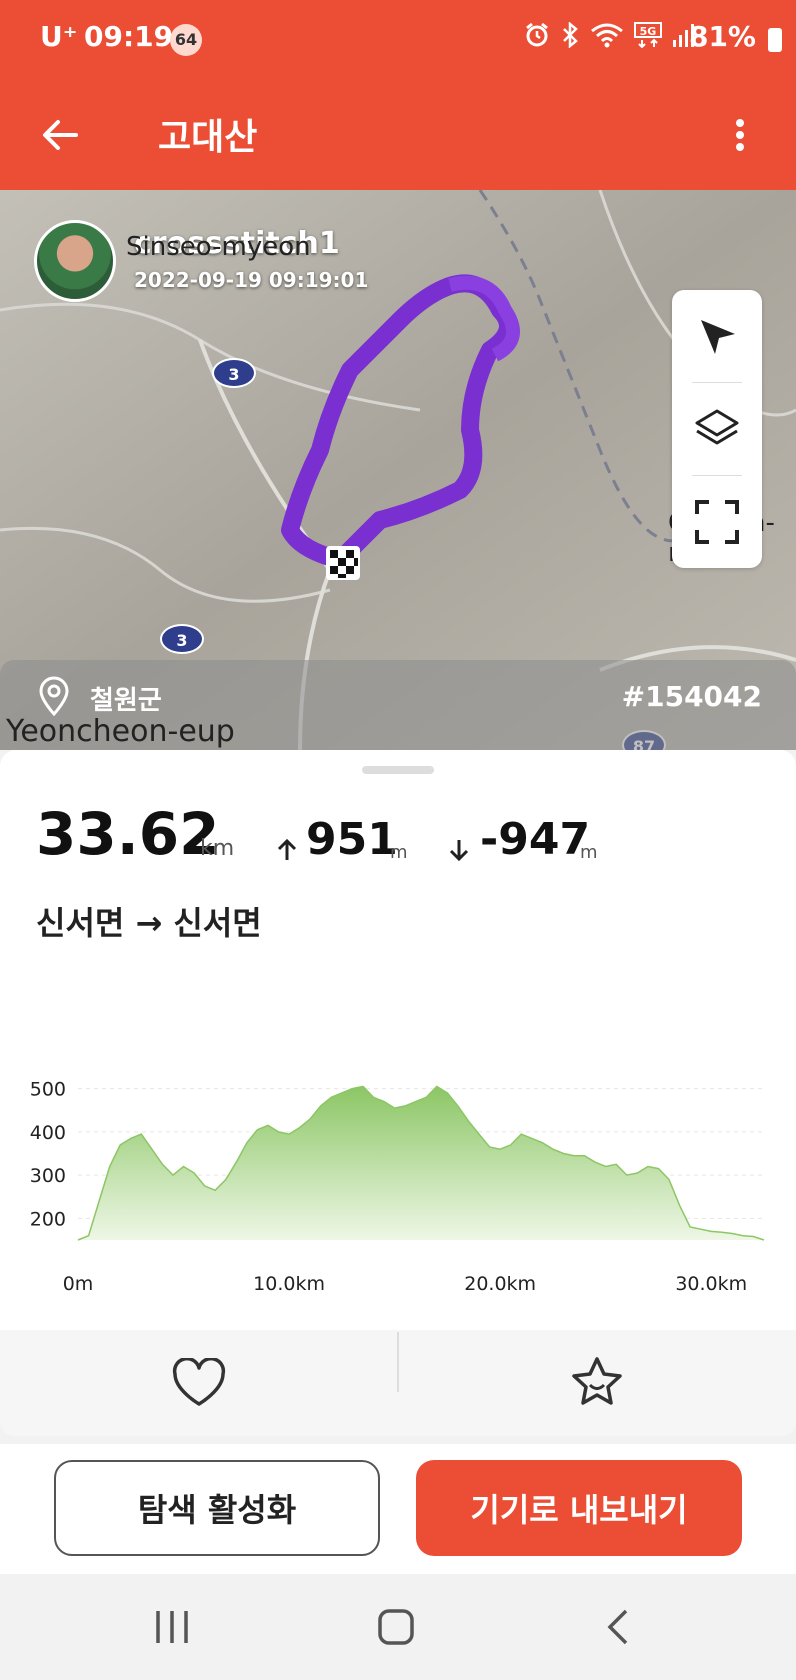  Describe the element at coordinates (48, 1090) in the screenshot. I see `y-tick-label: 500` at that location.